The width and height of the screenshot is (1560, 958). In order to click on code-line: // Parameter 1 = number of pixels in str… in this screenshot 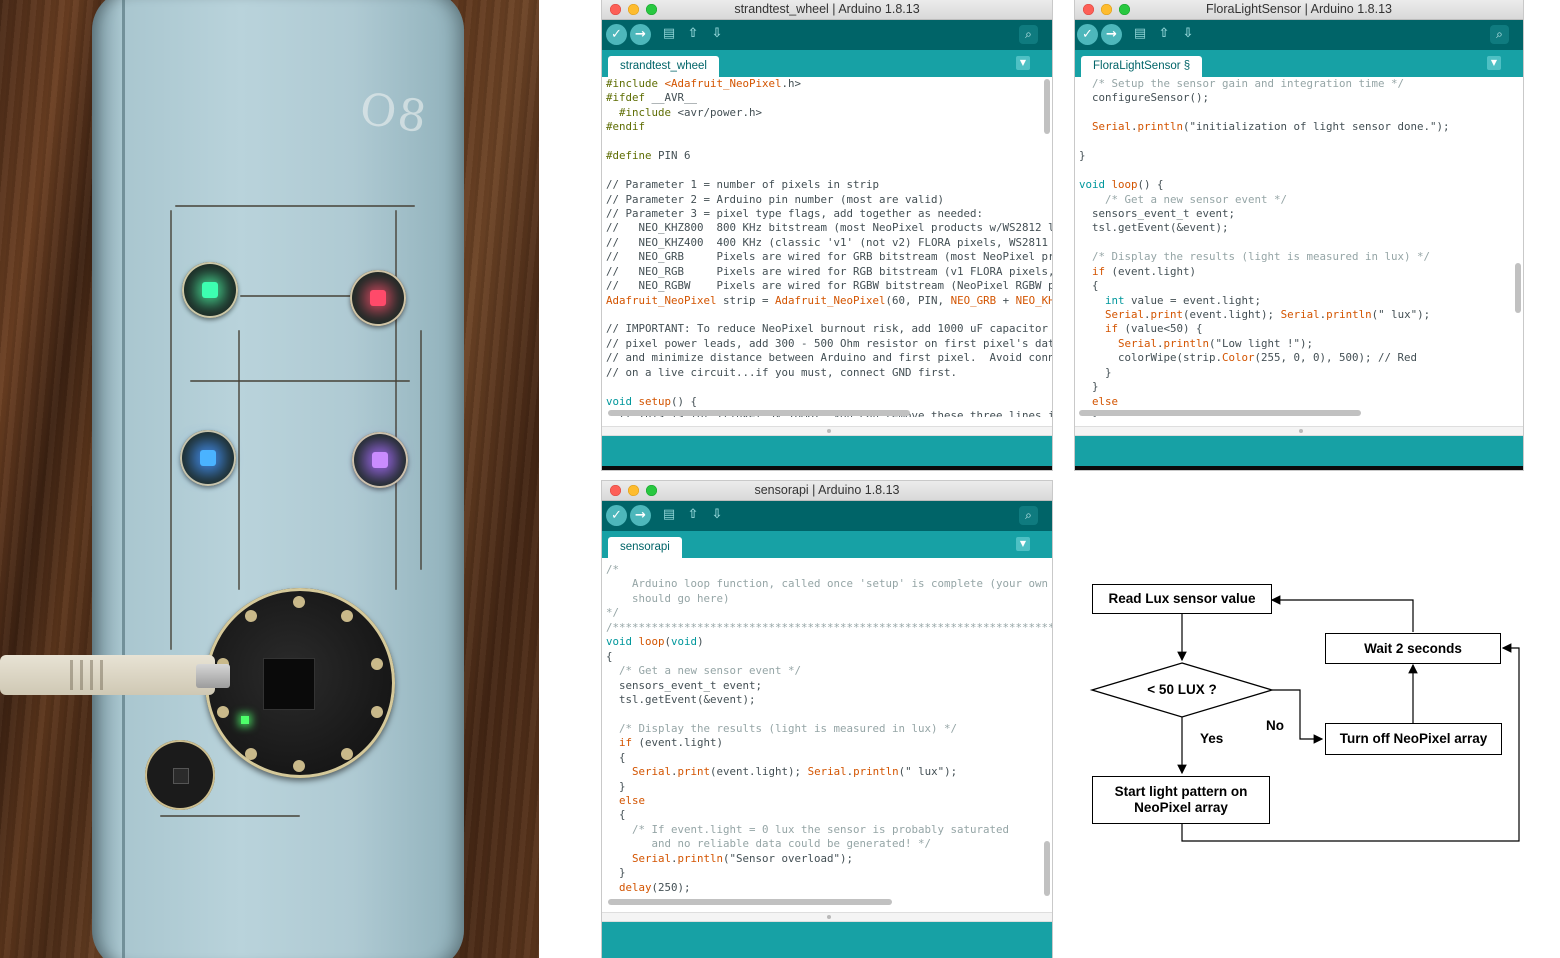, I will do `click(829, 185)`.